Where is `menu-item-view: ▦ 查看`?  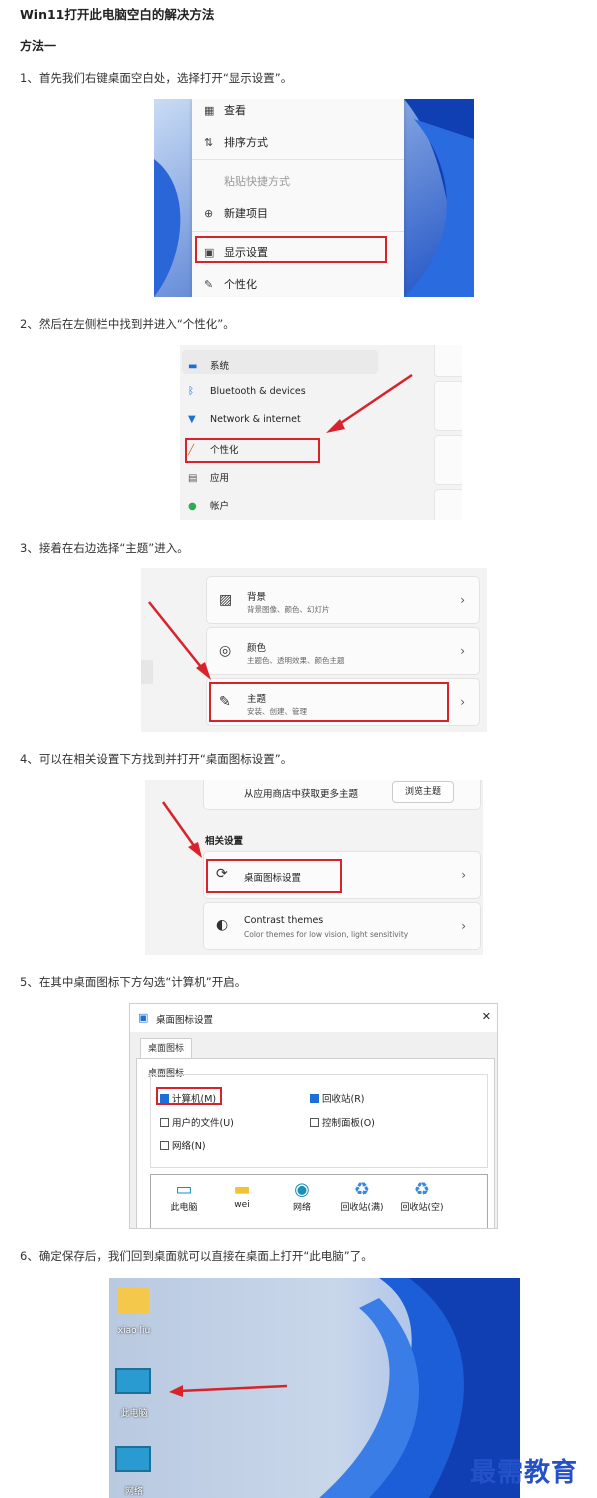
menu-item-view: ▦ 查看 is located at coordinates (225, 110).